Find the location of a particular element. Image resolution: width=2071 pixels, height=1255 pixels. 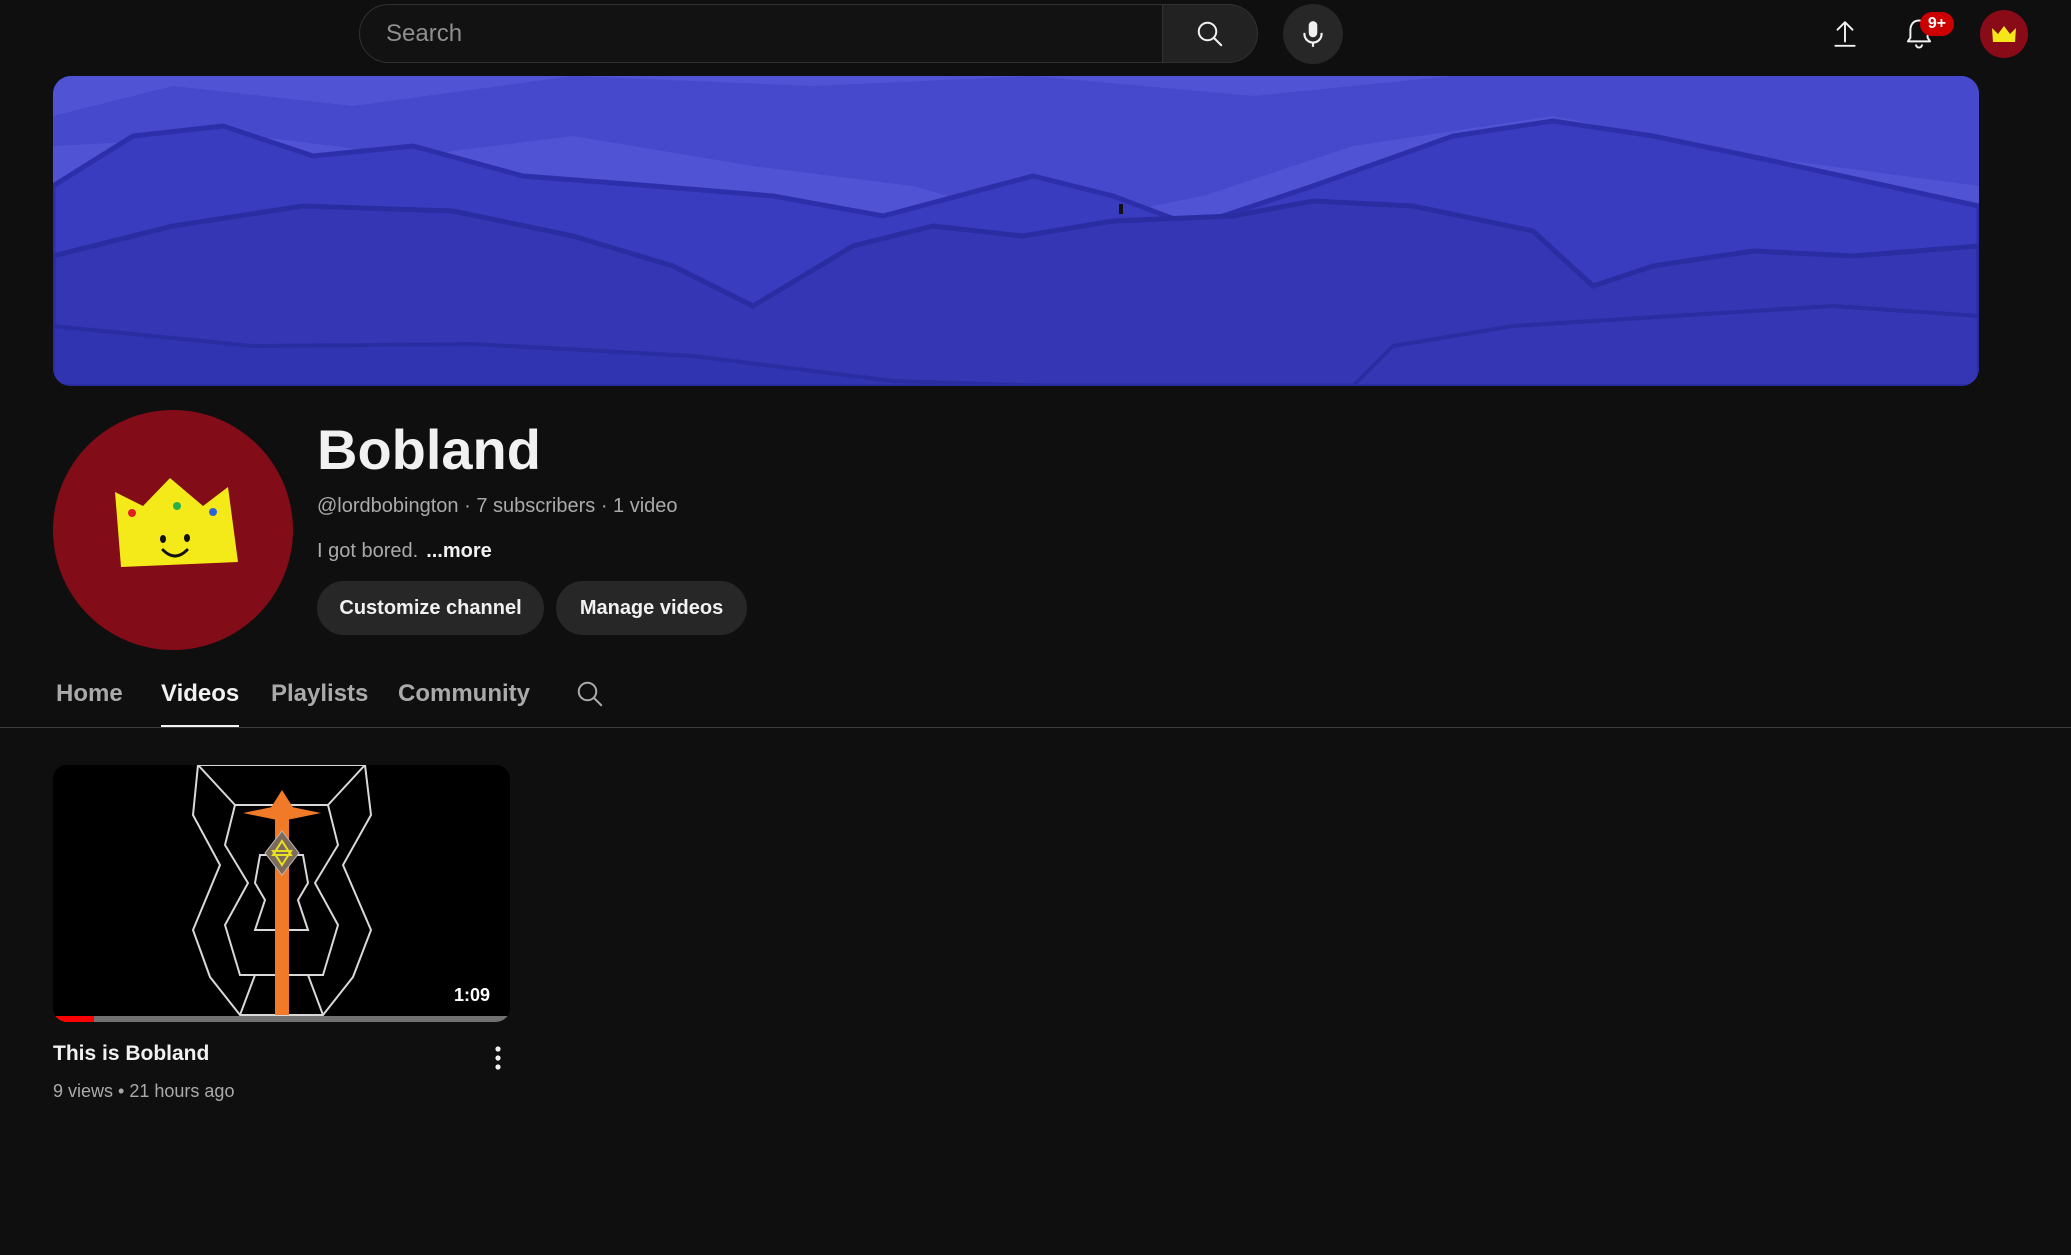

video-thumbnail: 1:09 is located at coordinates (281, 893).